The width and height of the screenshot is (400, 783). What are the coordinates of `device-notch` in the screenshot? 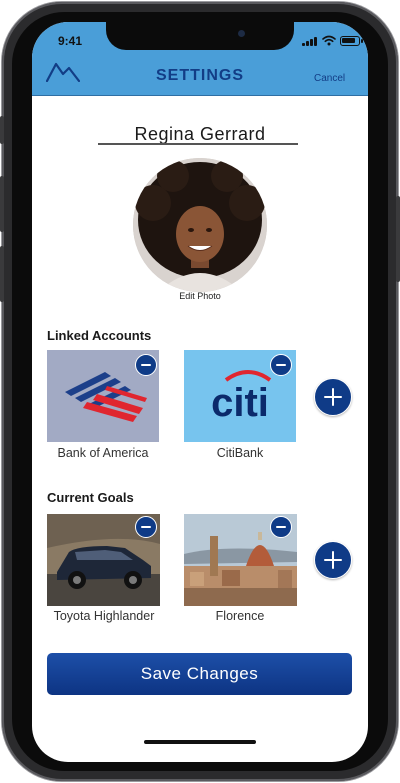 It's located at (200, 36).